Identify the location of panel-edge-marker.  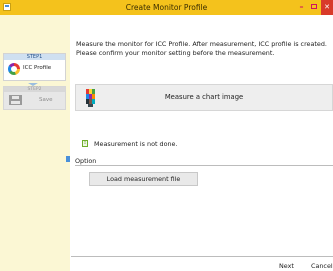
(68, 159).